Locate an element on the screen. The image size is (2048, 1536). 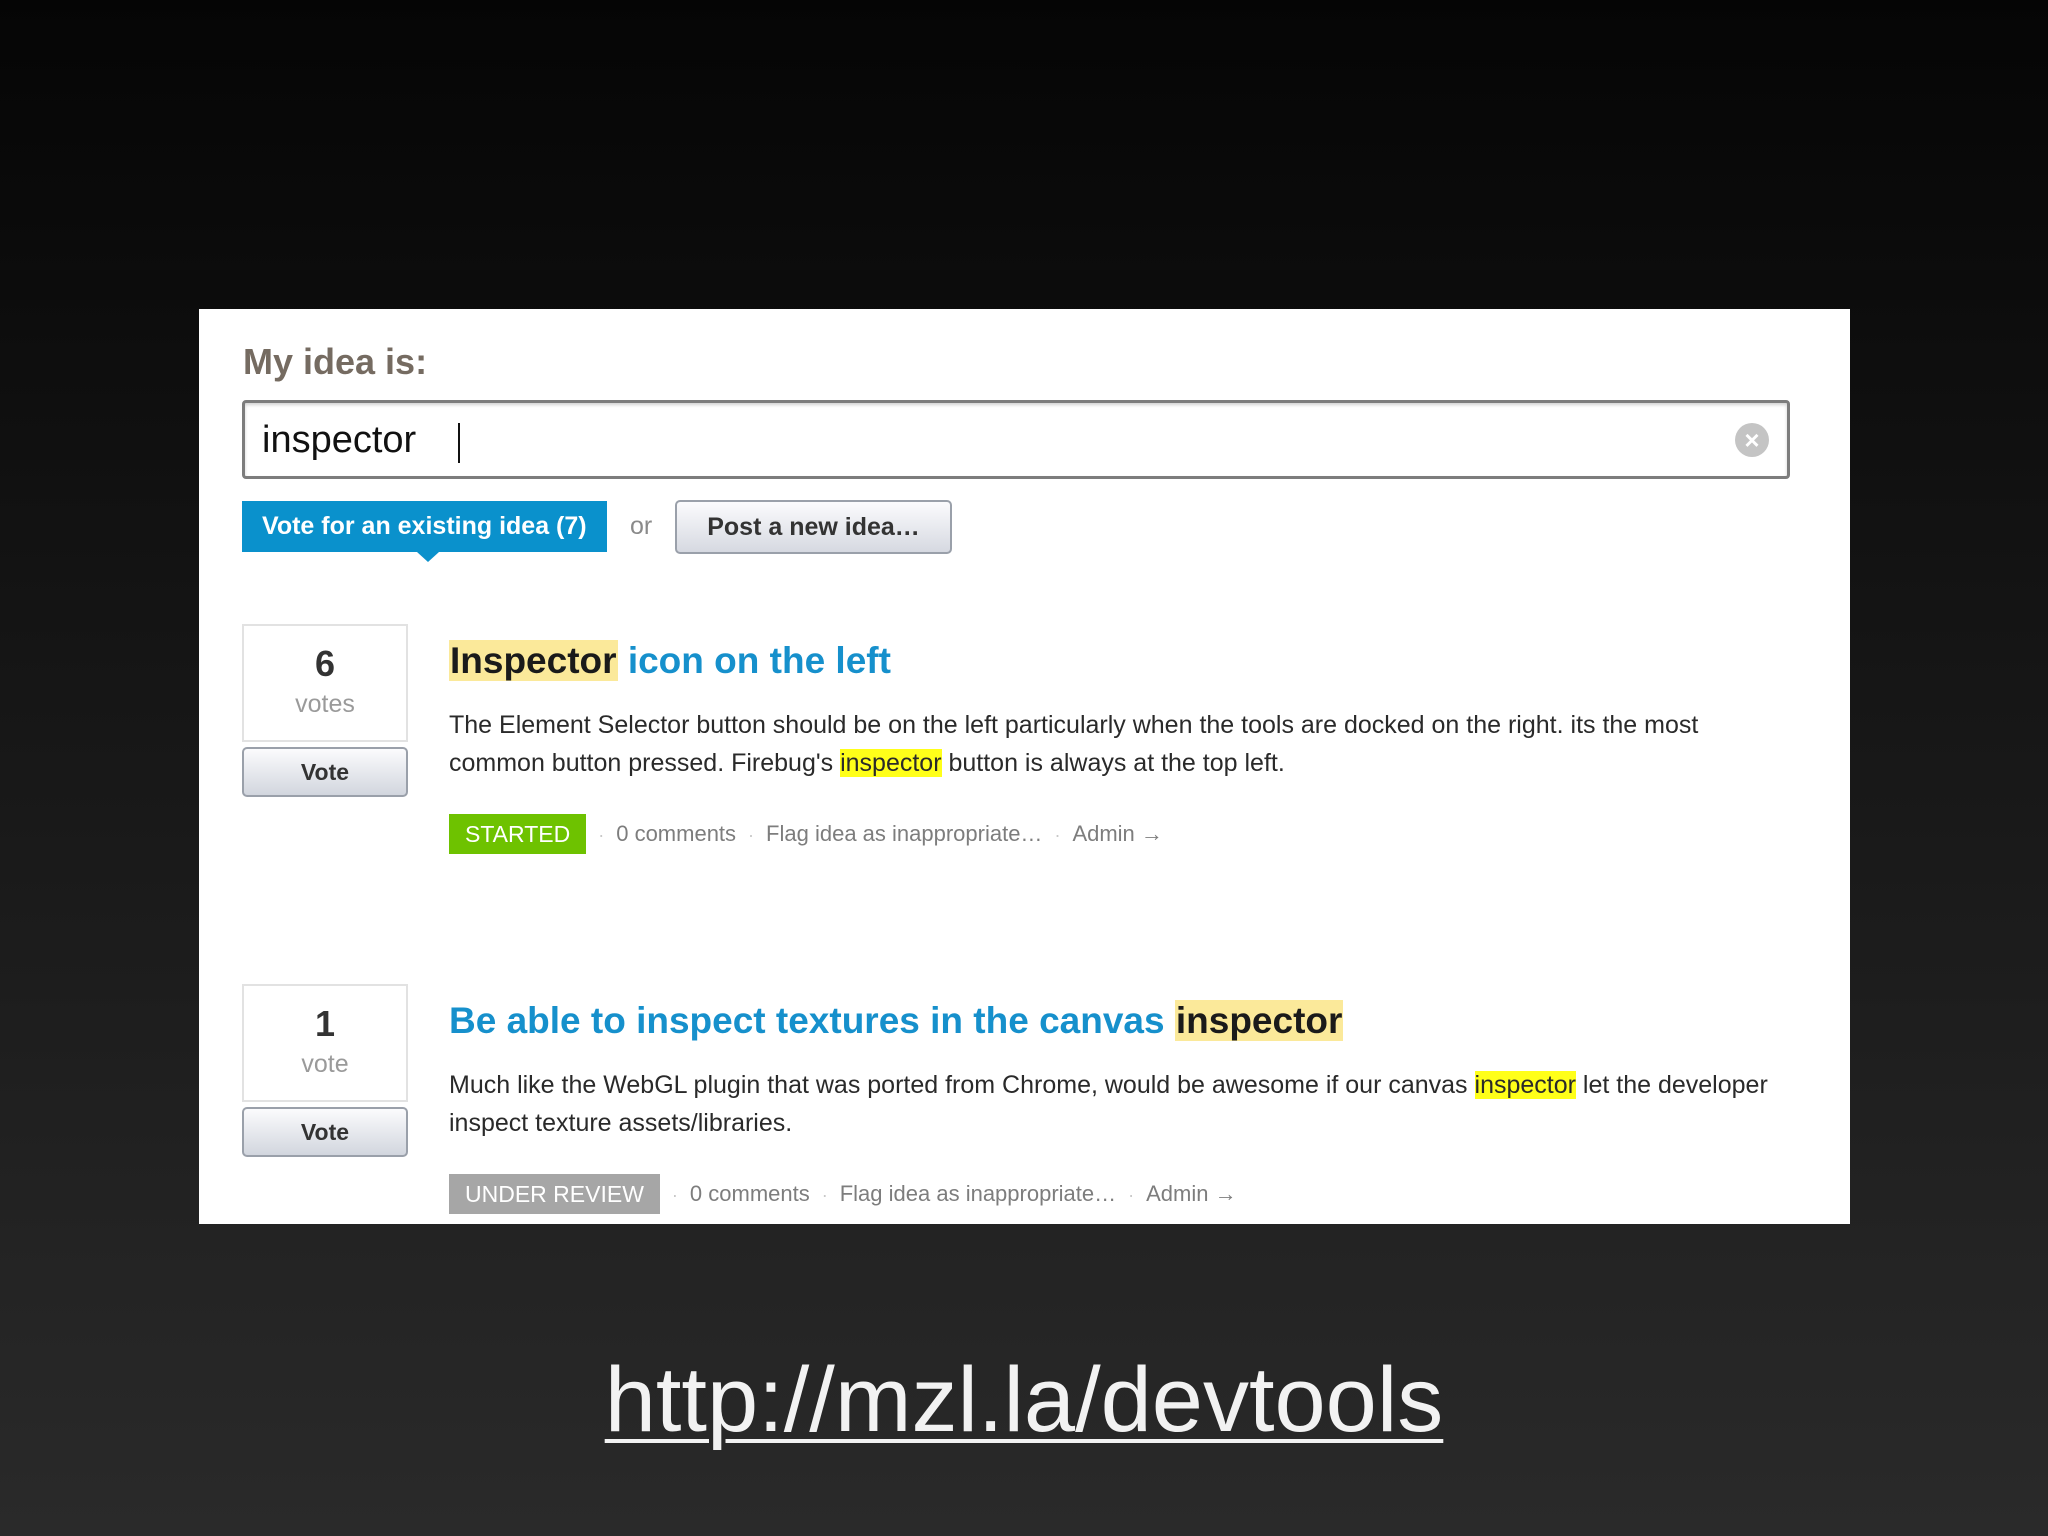
idea-search-input is located at coordinates (982, 440).